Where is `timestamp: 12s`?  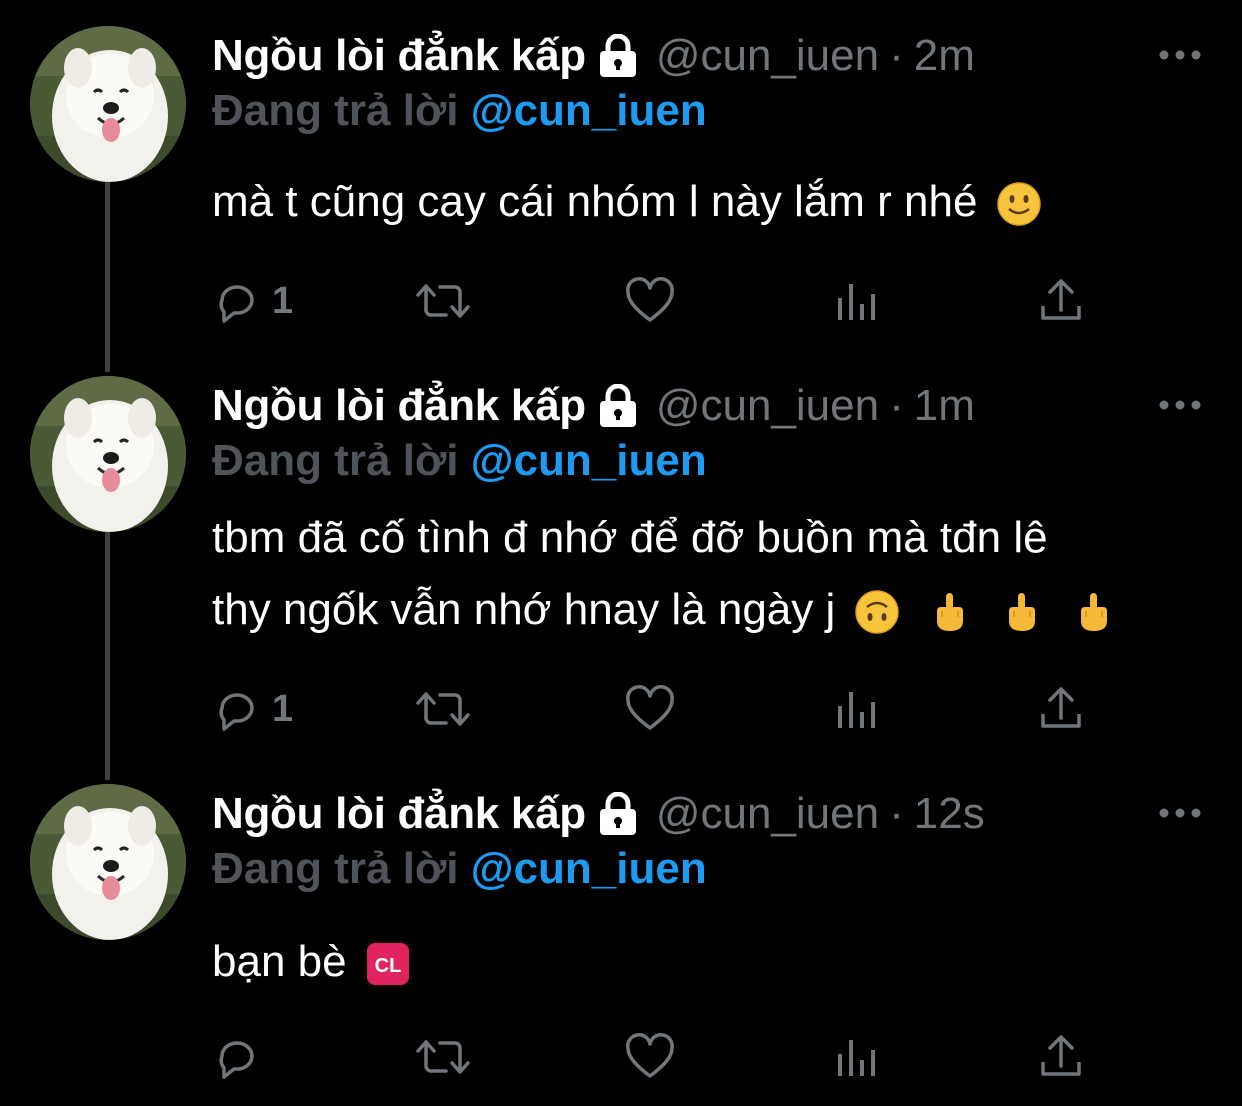
timestamp: 12s is located at coordinates (949, 814).